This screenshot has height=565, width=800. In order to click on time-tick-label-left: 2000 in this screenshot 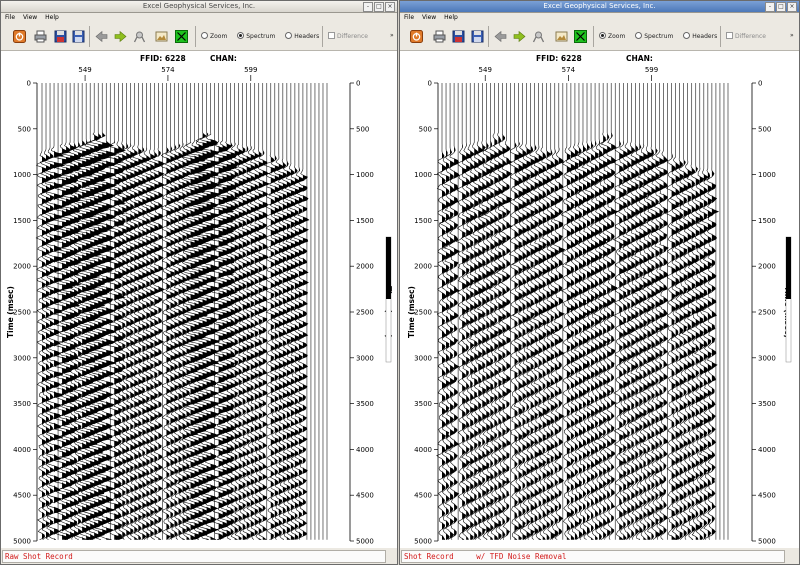, I will do `click(22, 267)`.